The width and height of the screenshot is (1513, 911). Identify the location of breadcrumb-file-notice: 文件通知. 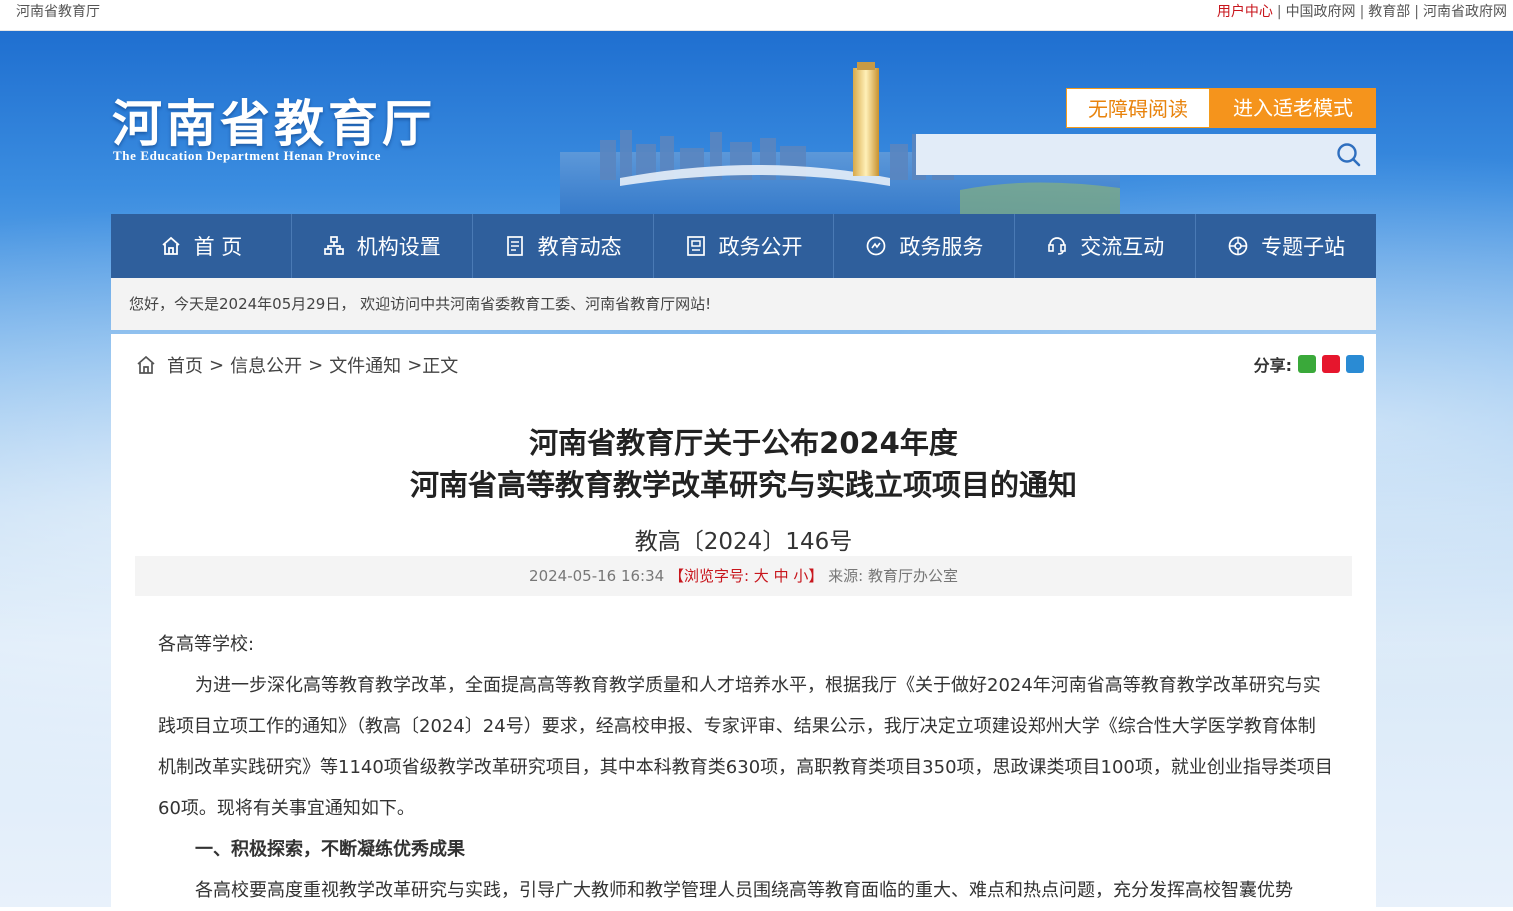
(365, 365).